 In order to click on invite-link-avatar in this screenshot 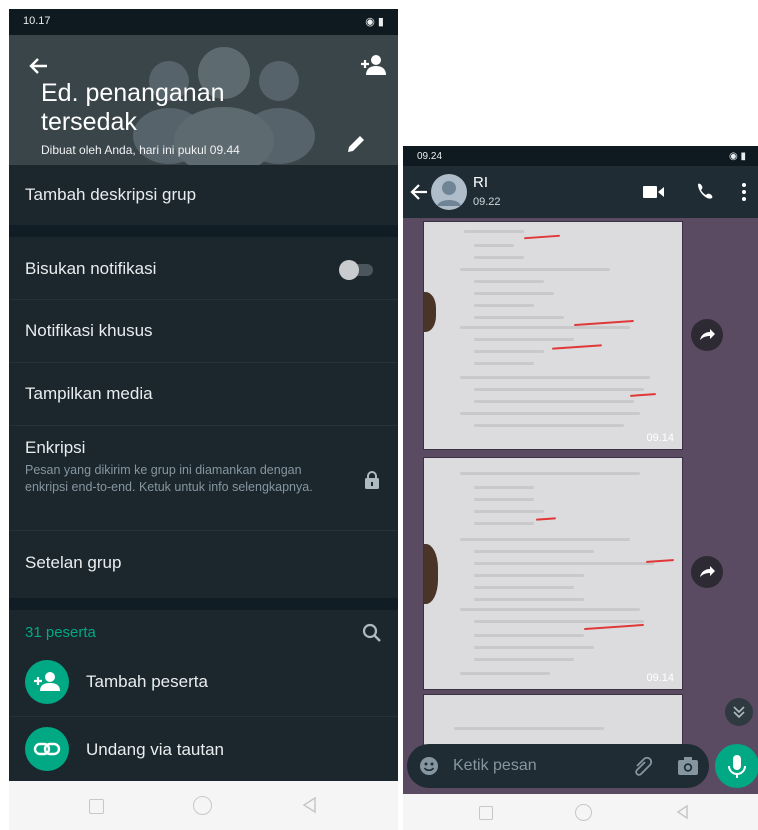, I will do `click(47, 749)`.